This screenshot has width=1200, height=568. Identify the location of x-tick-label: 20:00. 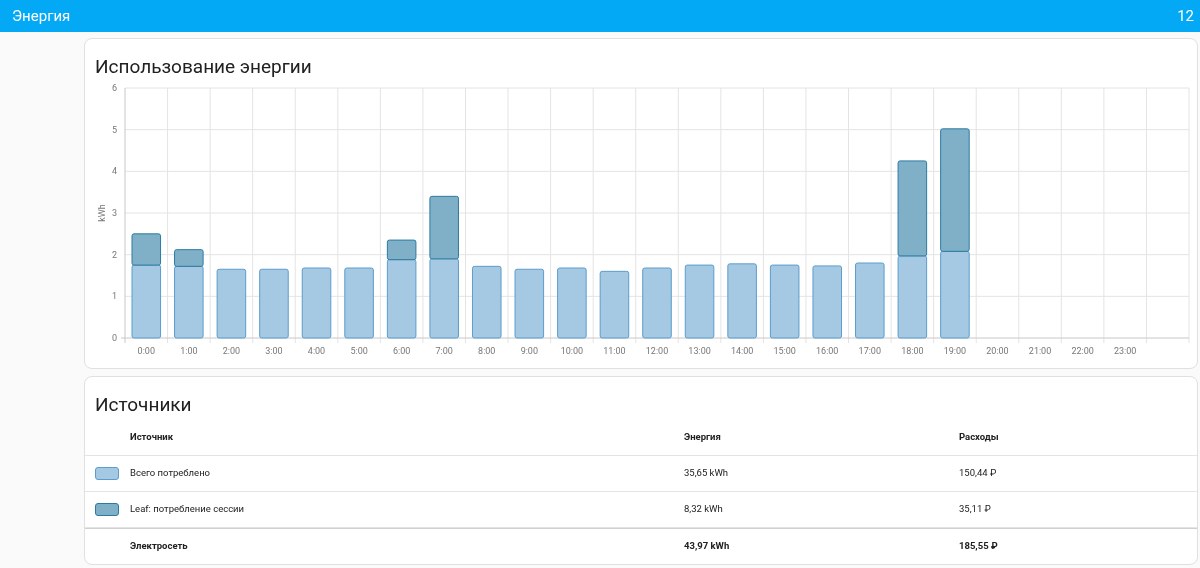
(997, 351).